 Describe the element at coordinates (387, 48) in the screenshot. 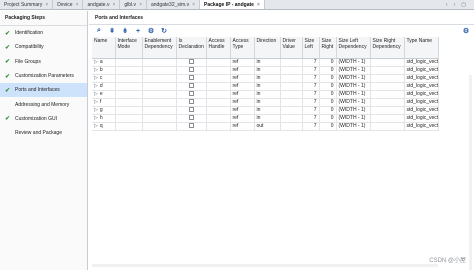

I see `column-header-size-right-dependency: Size Right Dependency` at that location.